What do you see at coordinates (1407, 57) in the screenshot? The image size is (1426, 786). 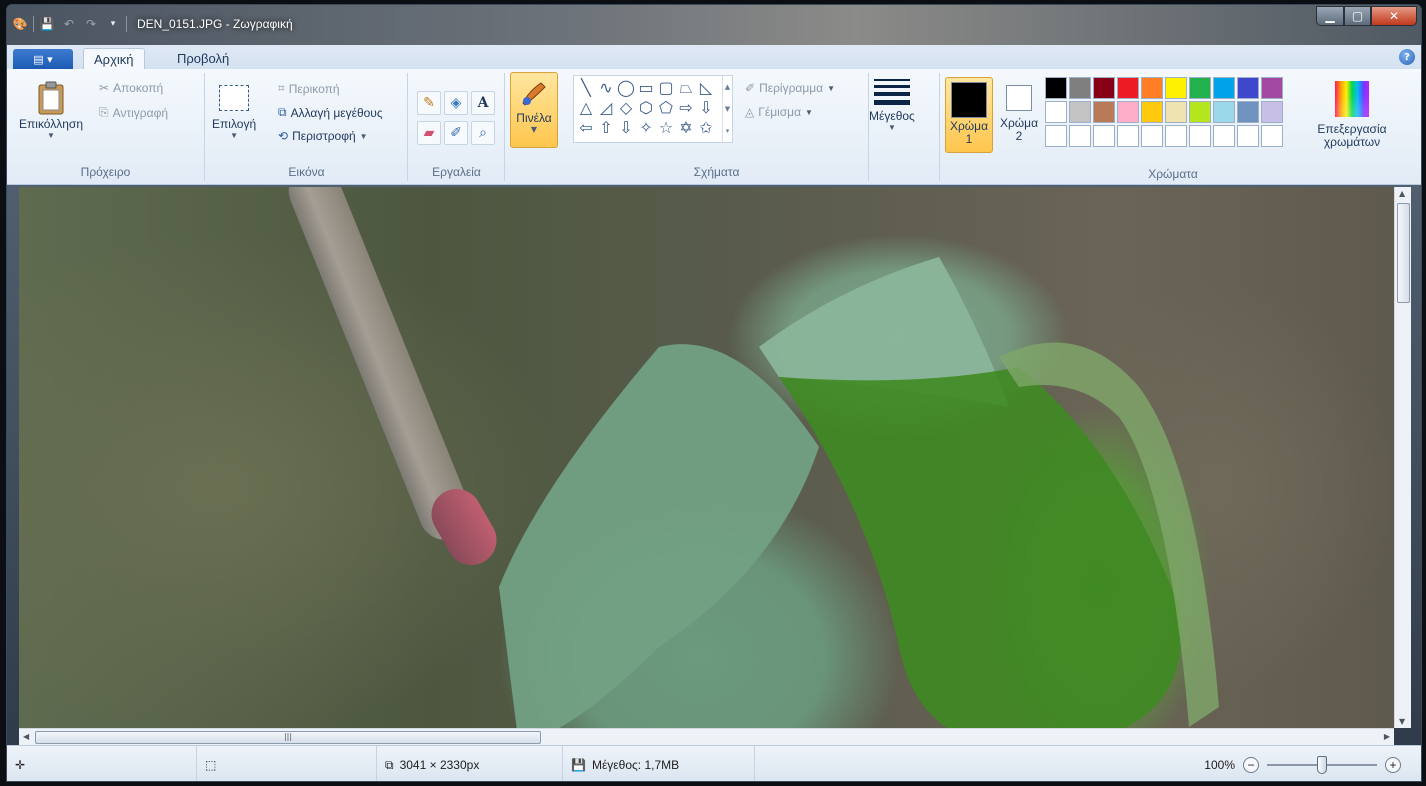 I see `help-icon: ?` at bounding box center [1407, 57].